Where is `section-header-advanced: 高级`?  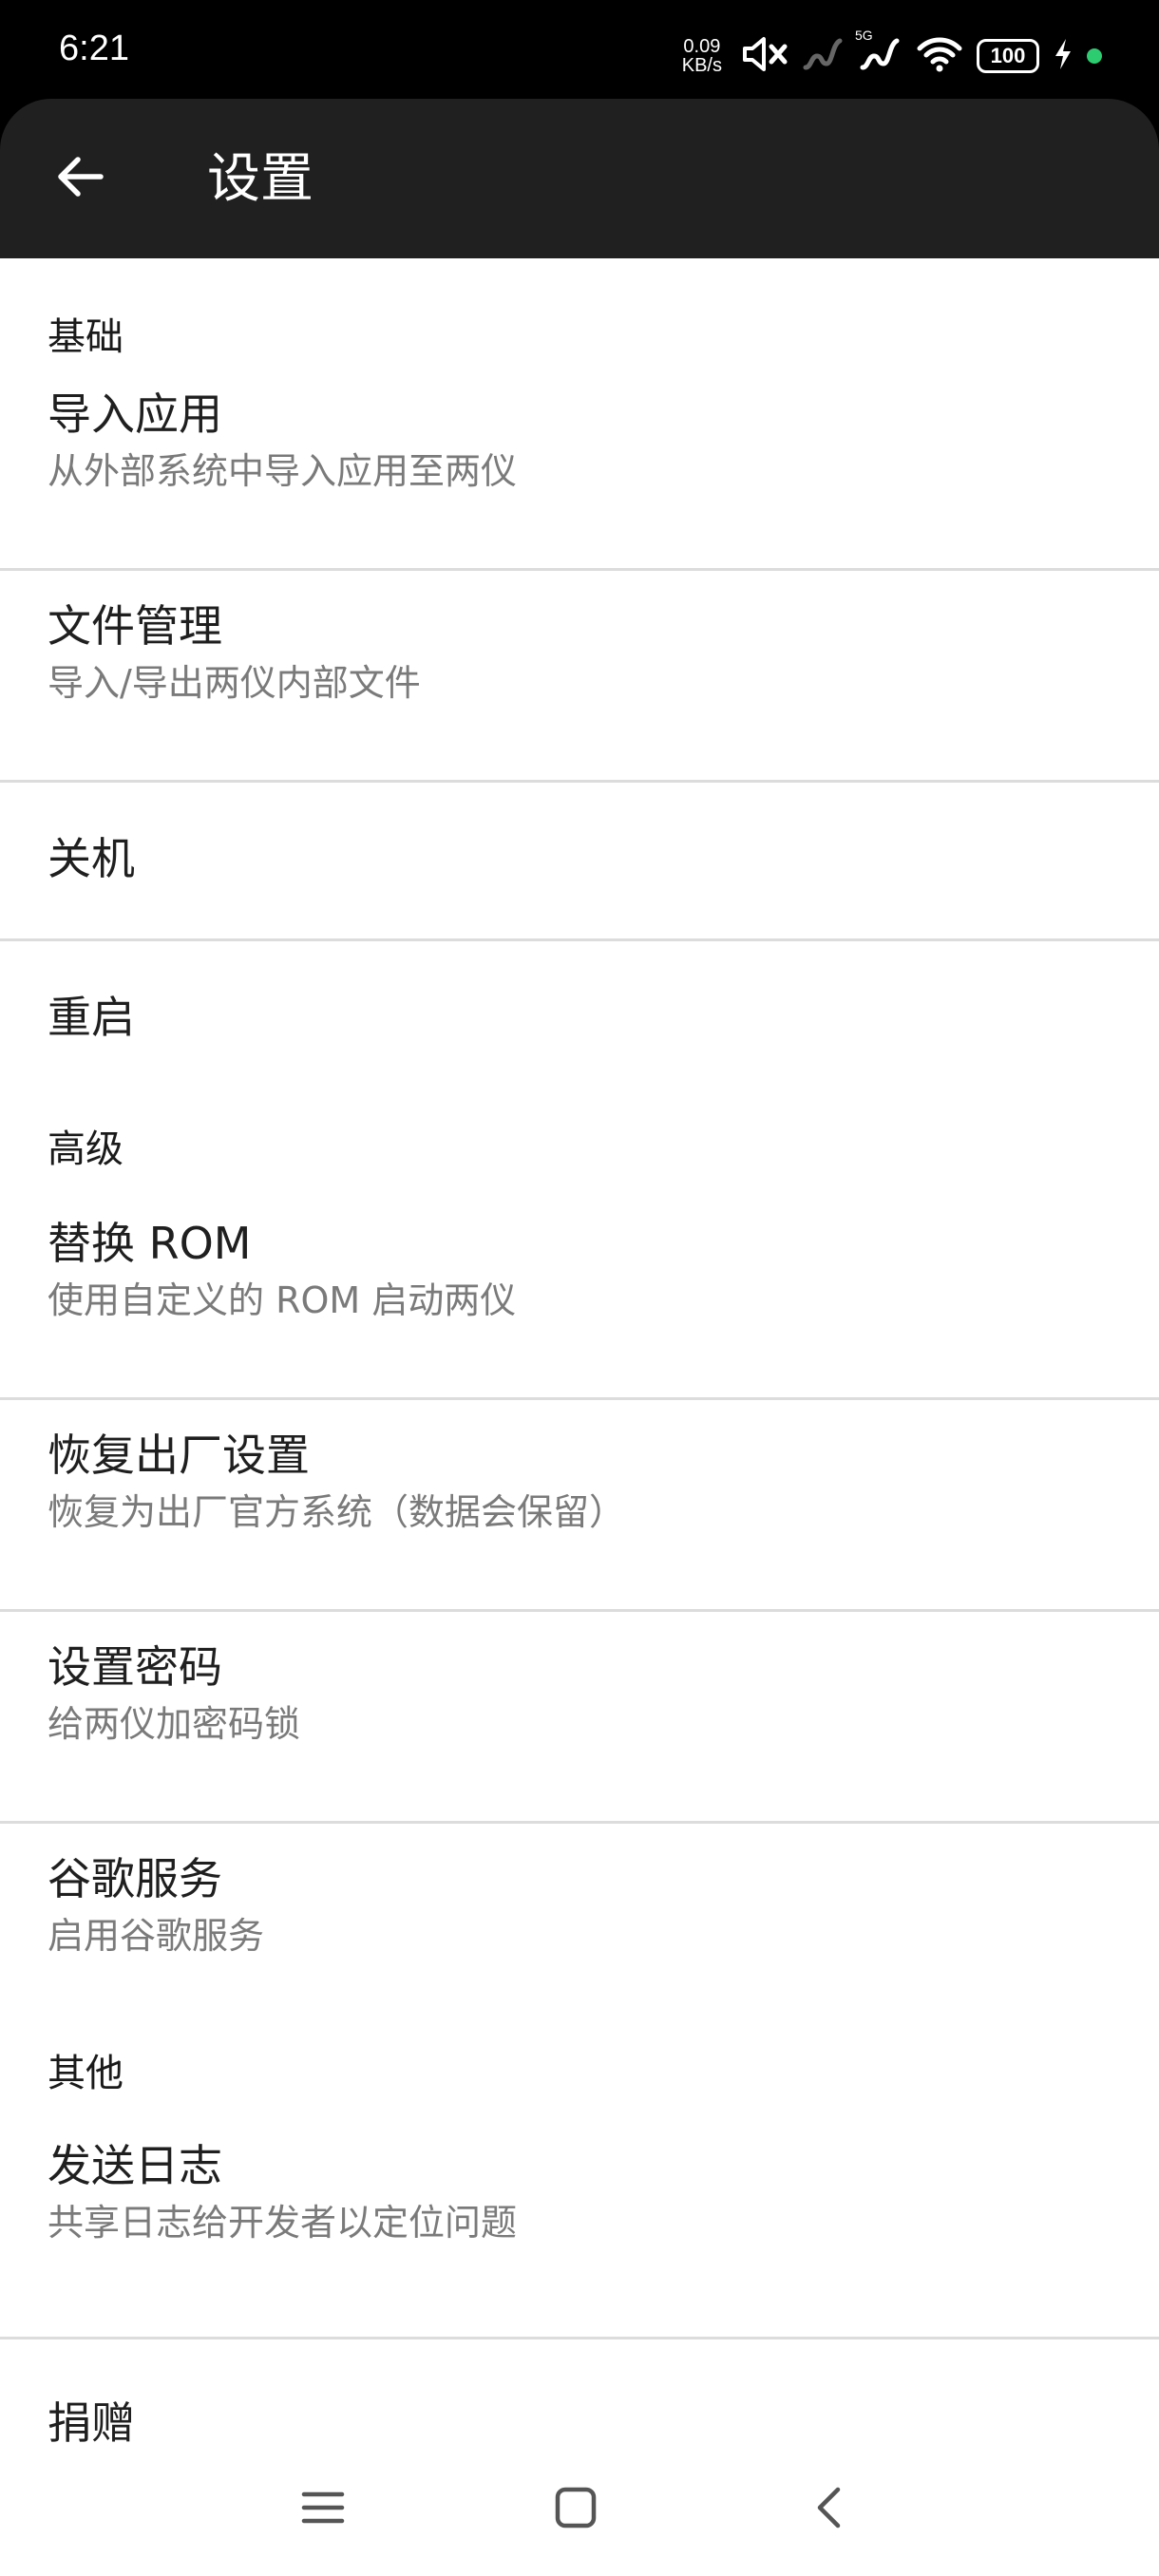
section-header-advanced: 高级 is located at coordinates (86, 1149).